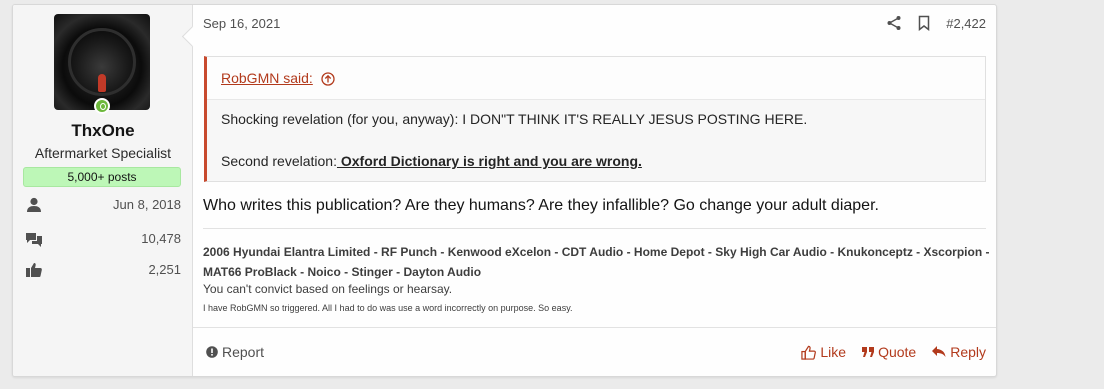 The height and width of the screenshot is (389, 1104). I want to click on like-label: Like, so click(833, 352).